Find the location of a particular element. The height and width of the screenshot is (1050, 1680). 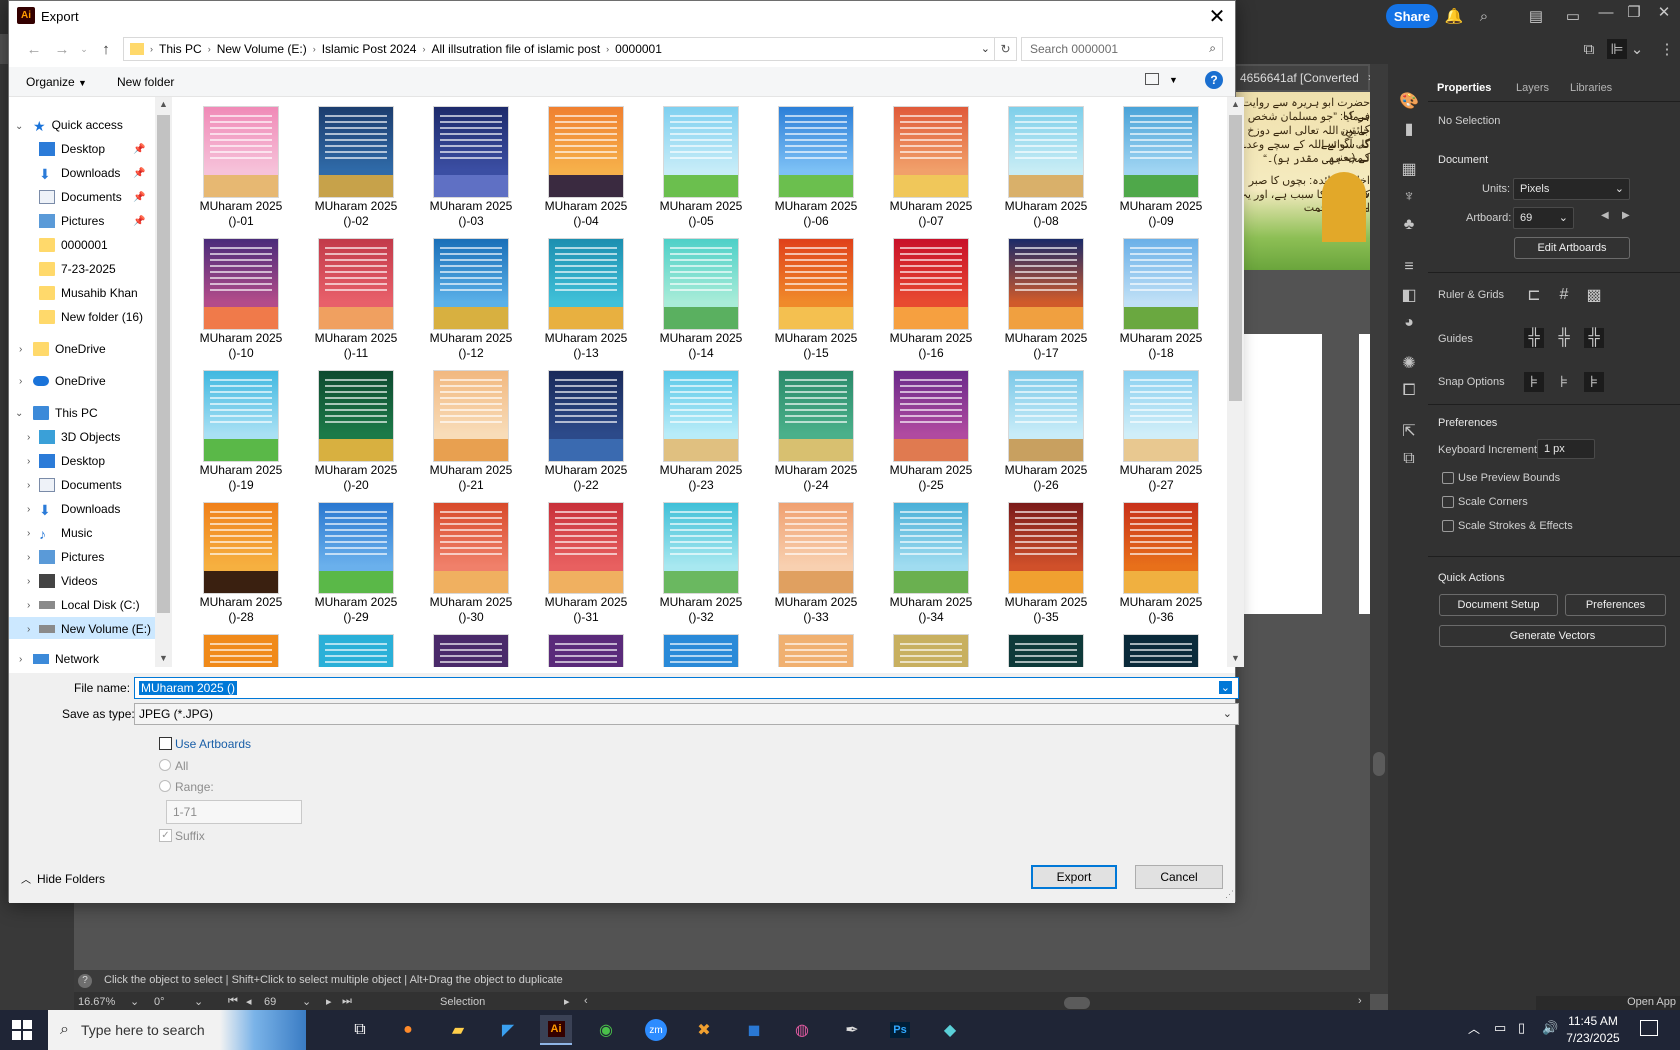

file-item: MUharam 2025 ()-26 is located at coordinates (1046, 426).